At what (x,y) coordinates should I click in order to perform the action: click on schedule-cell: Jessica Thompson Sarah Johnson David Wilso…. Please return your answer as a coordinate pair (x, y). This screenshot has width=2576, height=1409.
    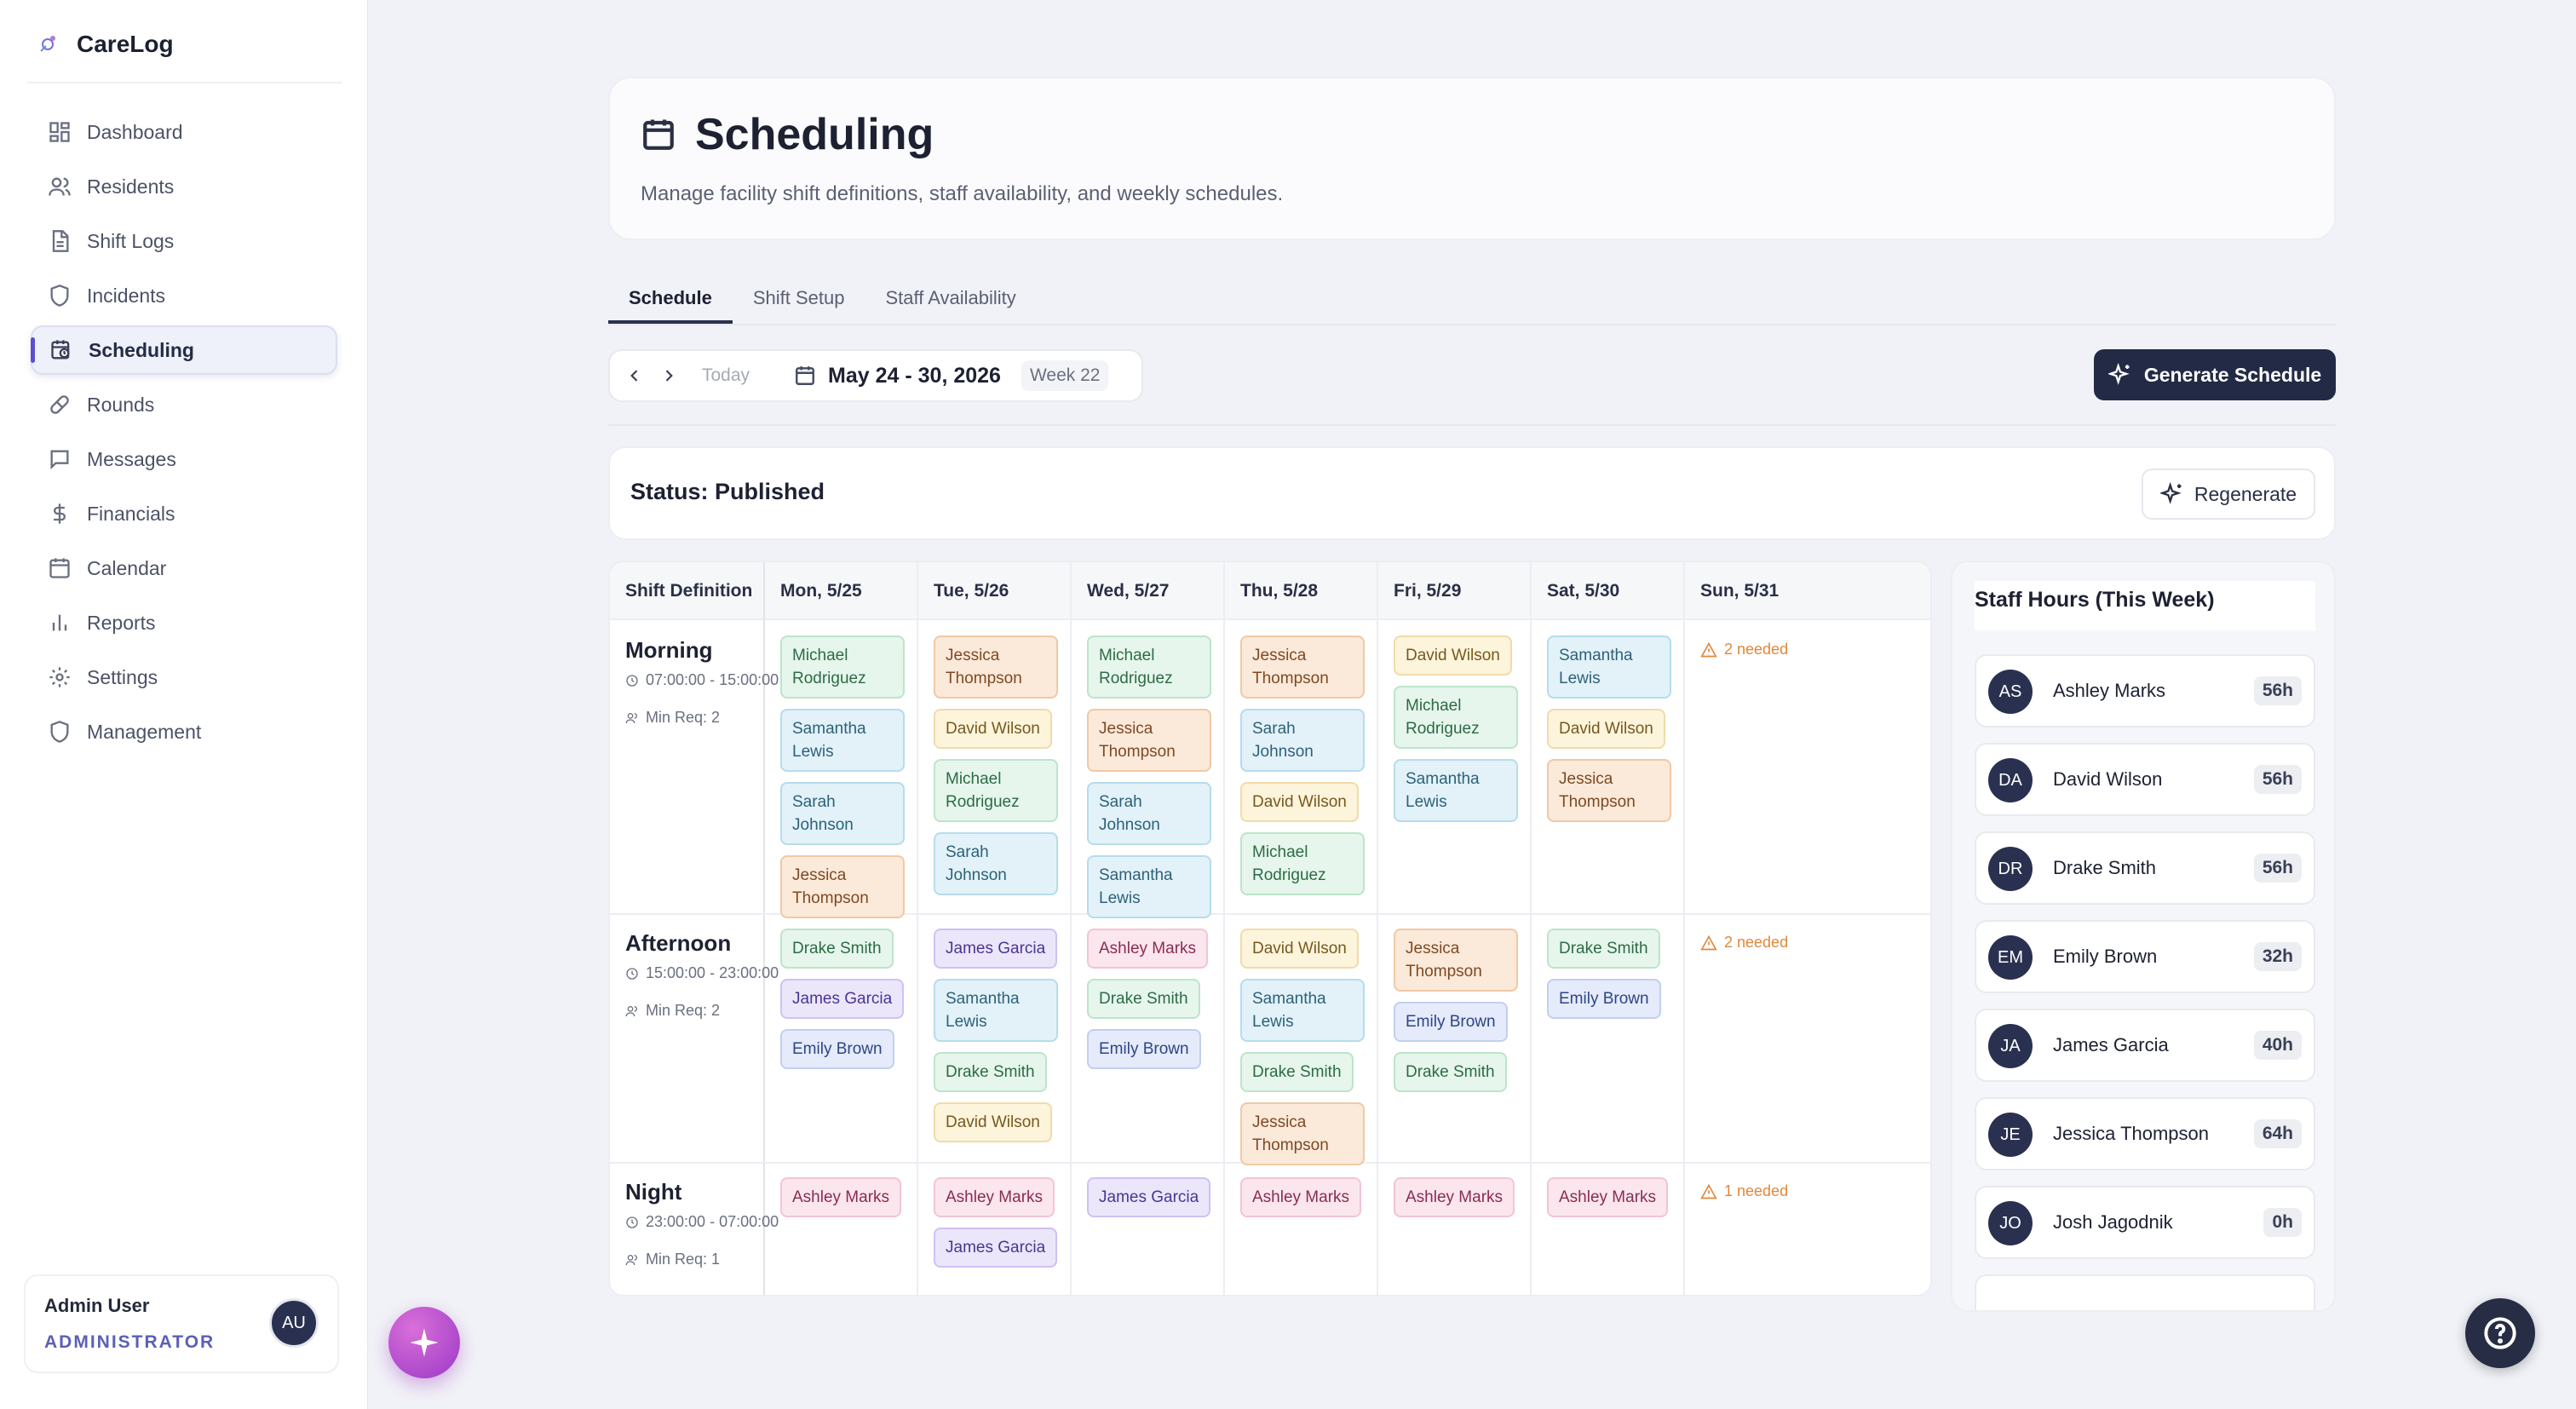
    Looking at the image, I should click on (1304, 765).